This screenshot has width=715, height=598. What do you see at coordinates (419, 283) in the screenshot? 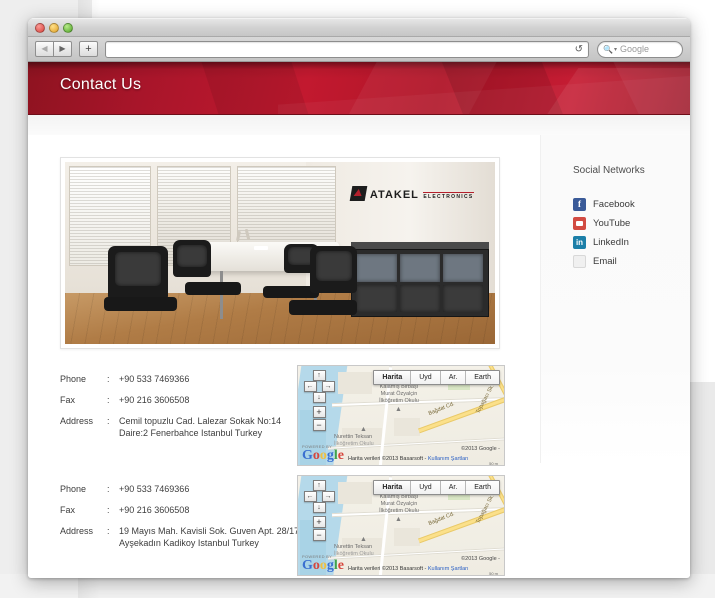
I see `photo-shelf-unit` at bounding box center [419, 283].